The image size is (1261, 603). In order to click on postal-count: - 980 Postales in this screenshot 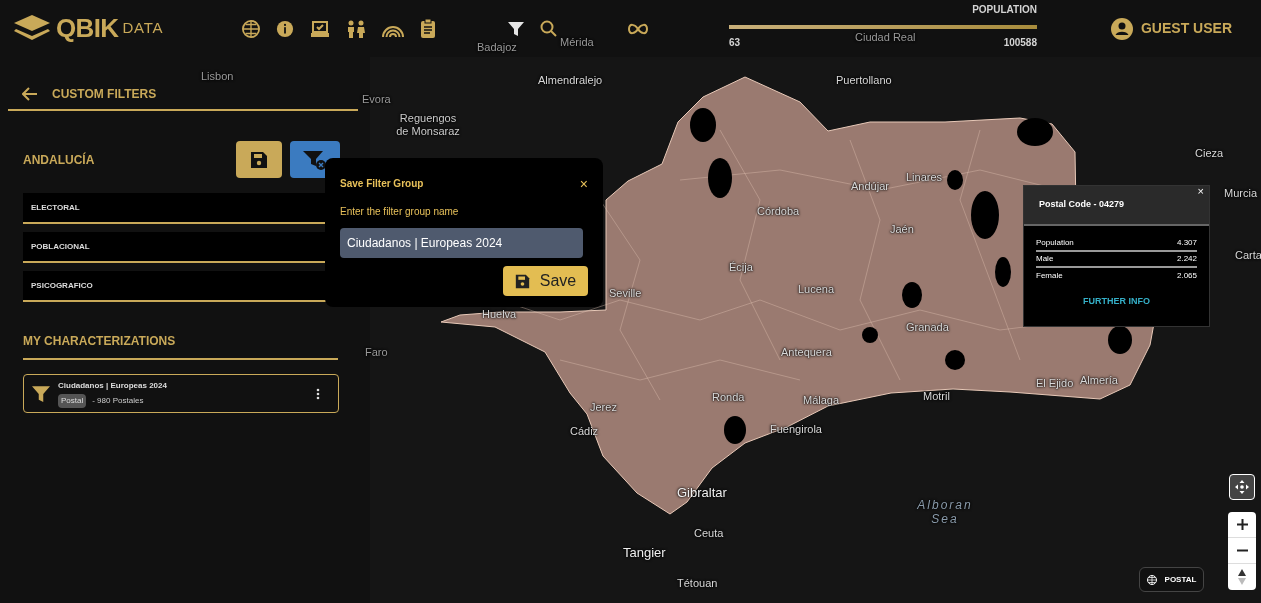, I will do `click(118, 400)`.